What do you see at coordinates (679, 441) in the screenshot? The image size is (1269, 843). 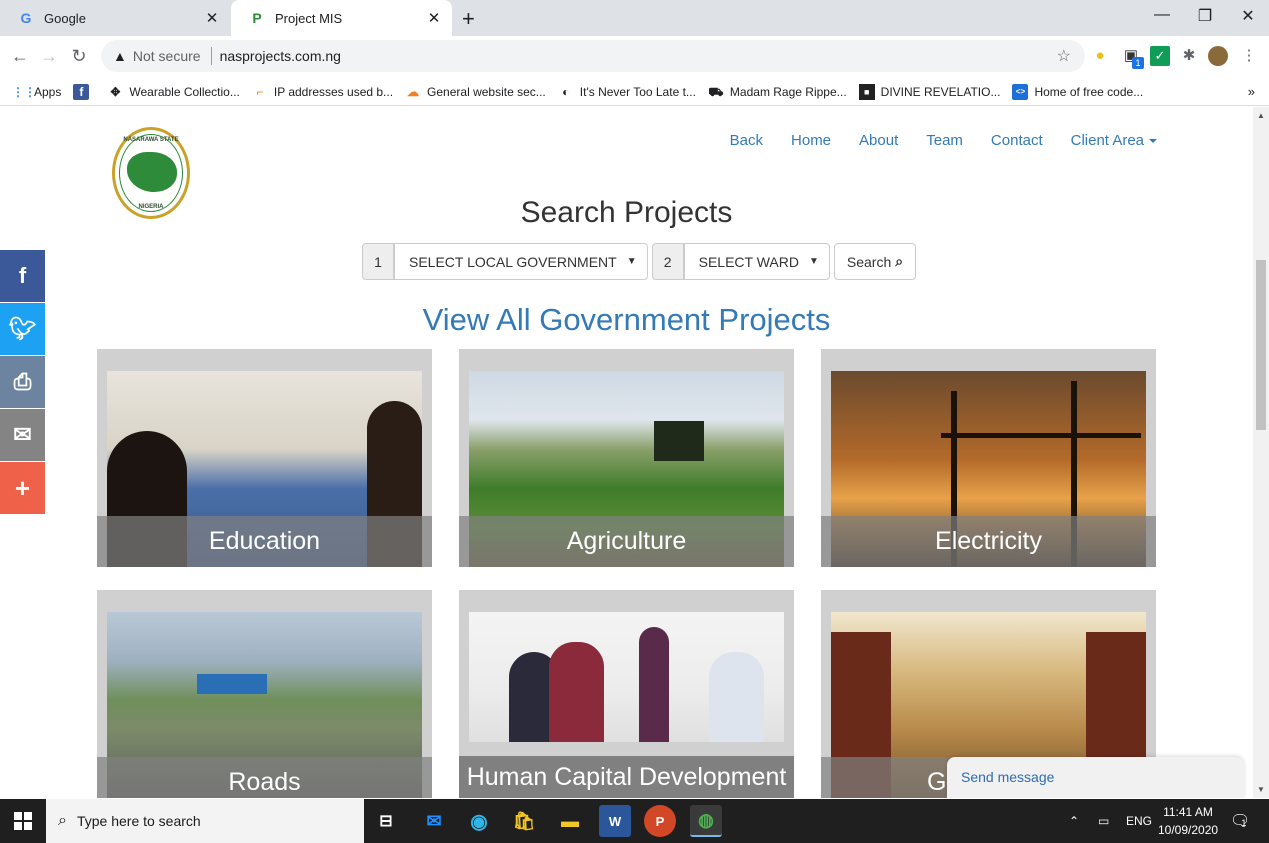 I see `tractor-shape` at bounding box center [679, 441].